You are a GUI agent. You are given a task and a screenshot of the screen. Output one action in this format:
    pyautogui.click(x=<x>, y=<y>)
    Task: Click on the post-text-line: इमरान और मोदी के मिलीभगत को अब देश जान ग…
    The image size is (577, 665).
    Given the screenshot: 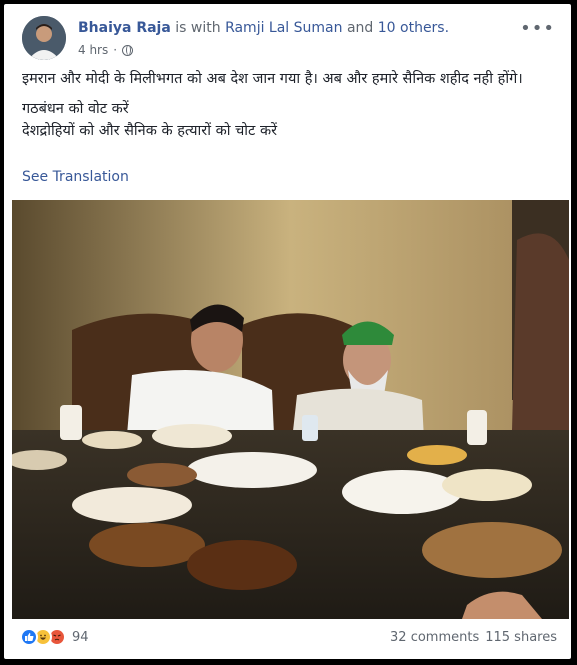 What is the action you would take?
    pyautogui.click(x=272, y=79)
    